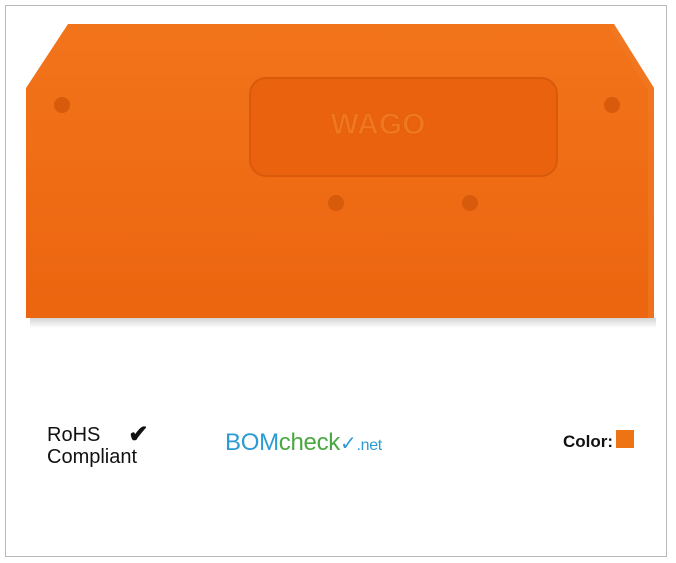  What do you see at coordinates (252, 442) in the screenshot?
I see `bomcheck-bom: BOM` at bounding box center [252, 442].